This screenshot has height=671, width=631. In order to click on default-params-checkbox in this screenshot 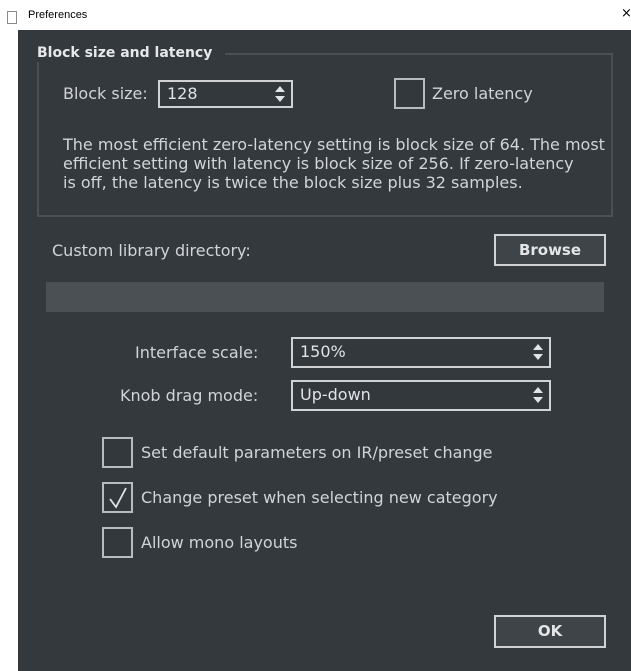, I will do `click(117, 452)`.